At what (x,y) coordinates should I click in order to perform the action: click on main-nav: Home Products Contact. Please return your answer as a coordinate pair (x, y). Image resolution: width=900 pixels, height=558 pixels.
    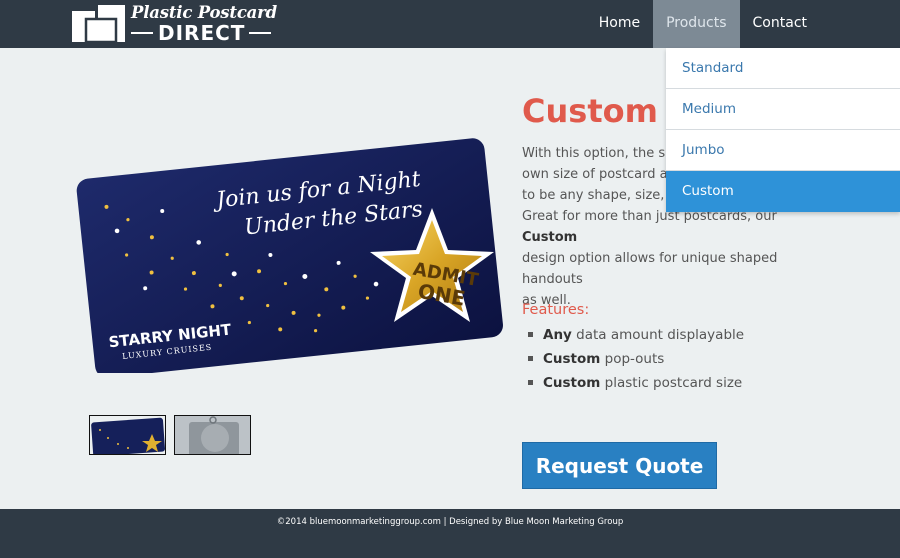
    Looking at the image, I should click on (703, 24).